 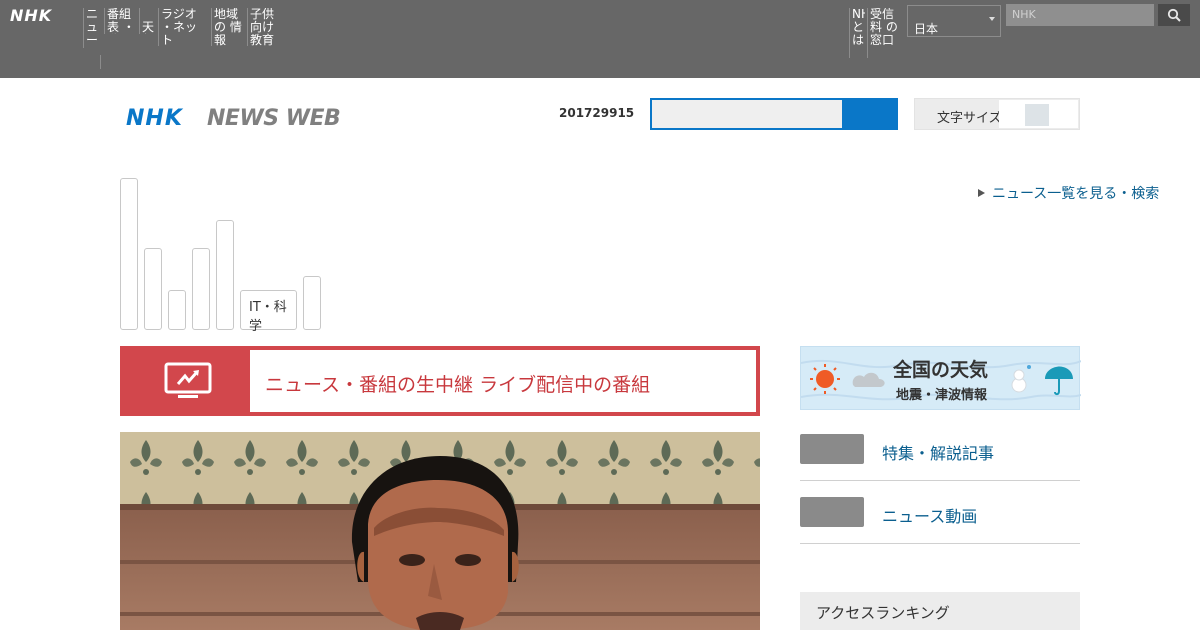 I want to click on toggle-label: 文字サイズ, so click(x=969, y=118).